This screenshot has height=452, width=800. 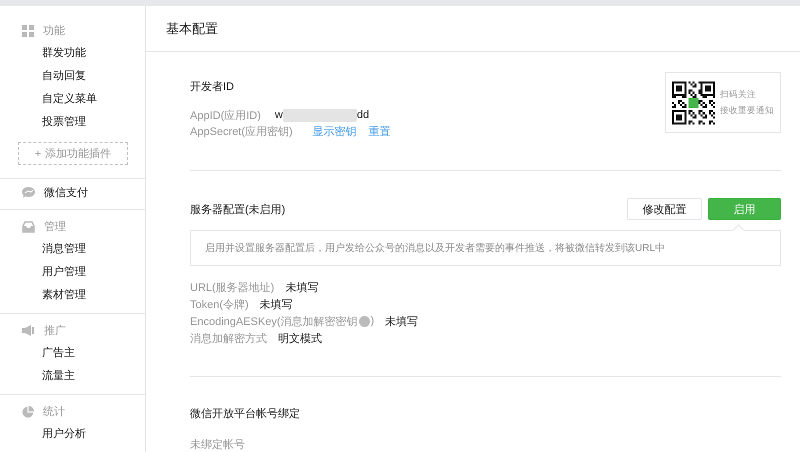 What do you see at coordinates (241, 131) in the screenshot?
I see `field-label: AppSecret(应用密钥)` at bounding box center [241, 131].